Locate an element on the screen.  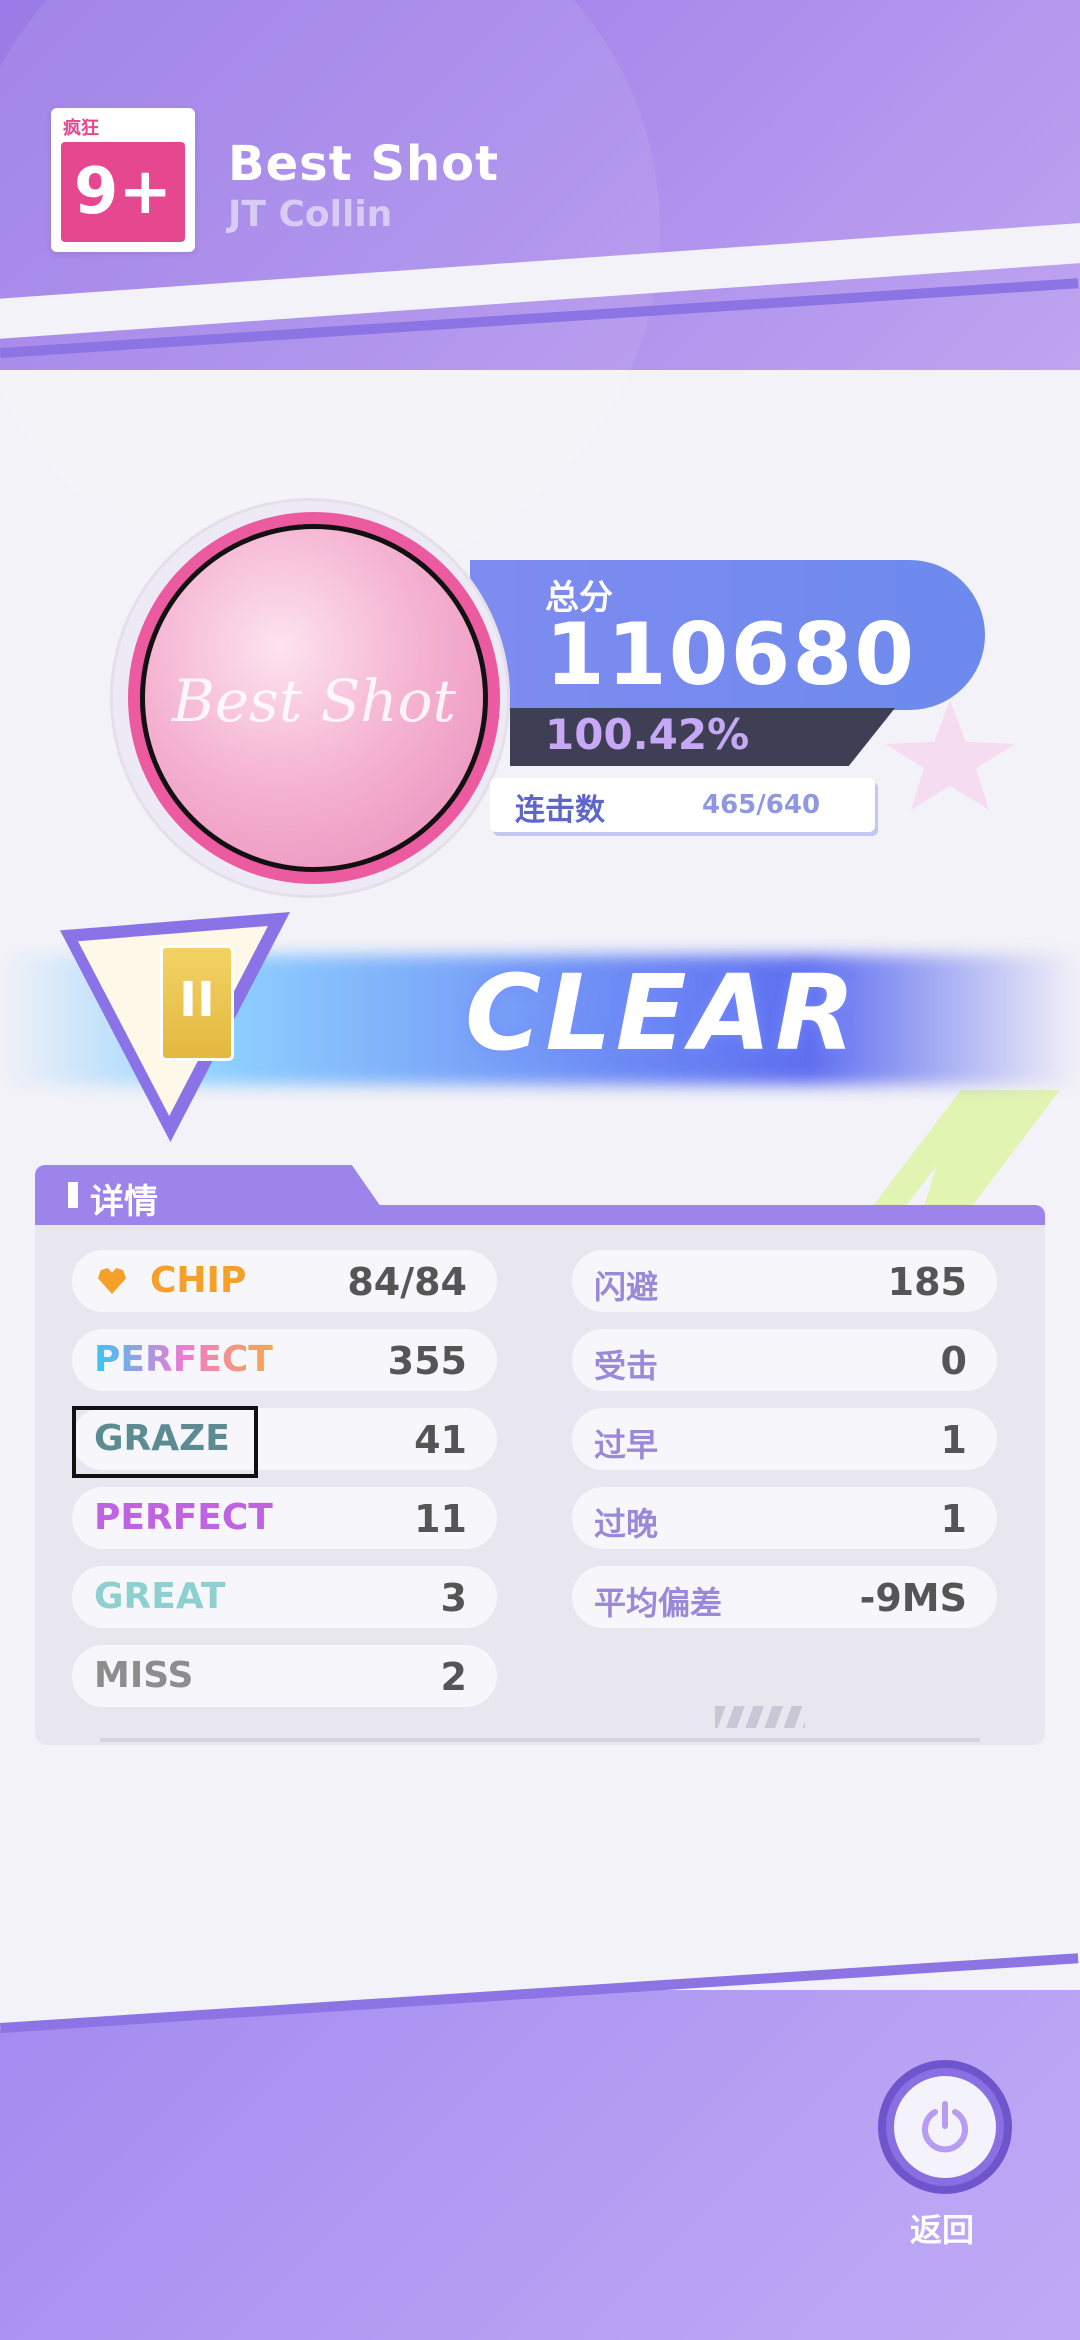
song-cover-art: Best Shot is located at coordinates (314, 698).